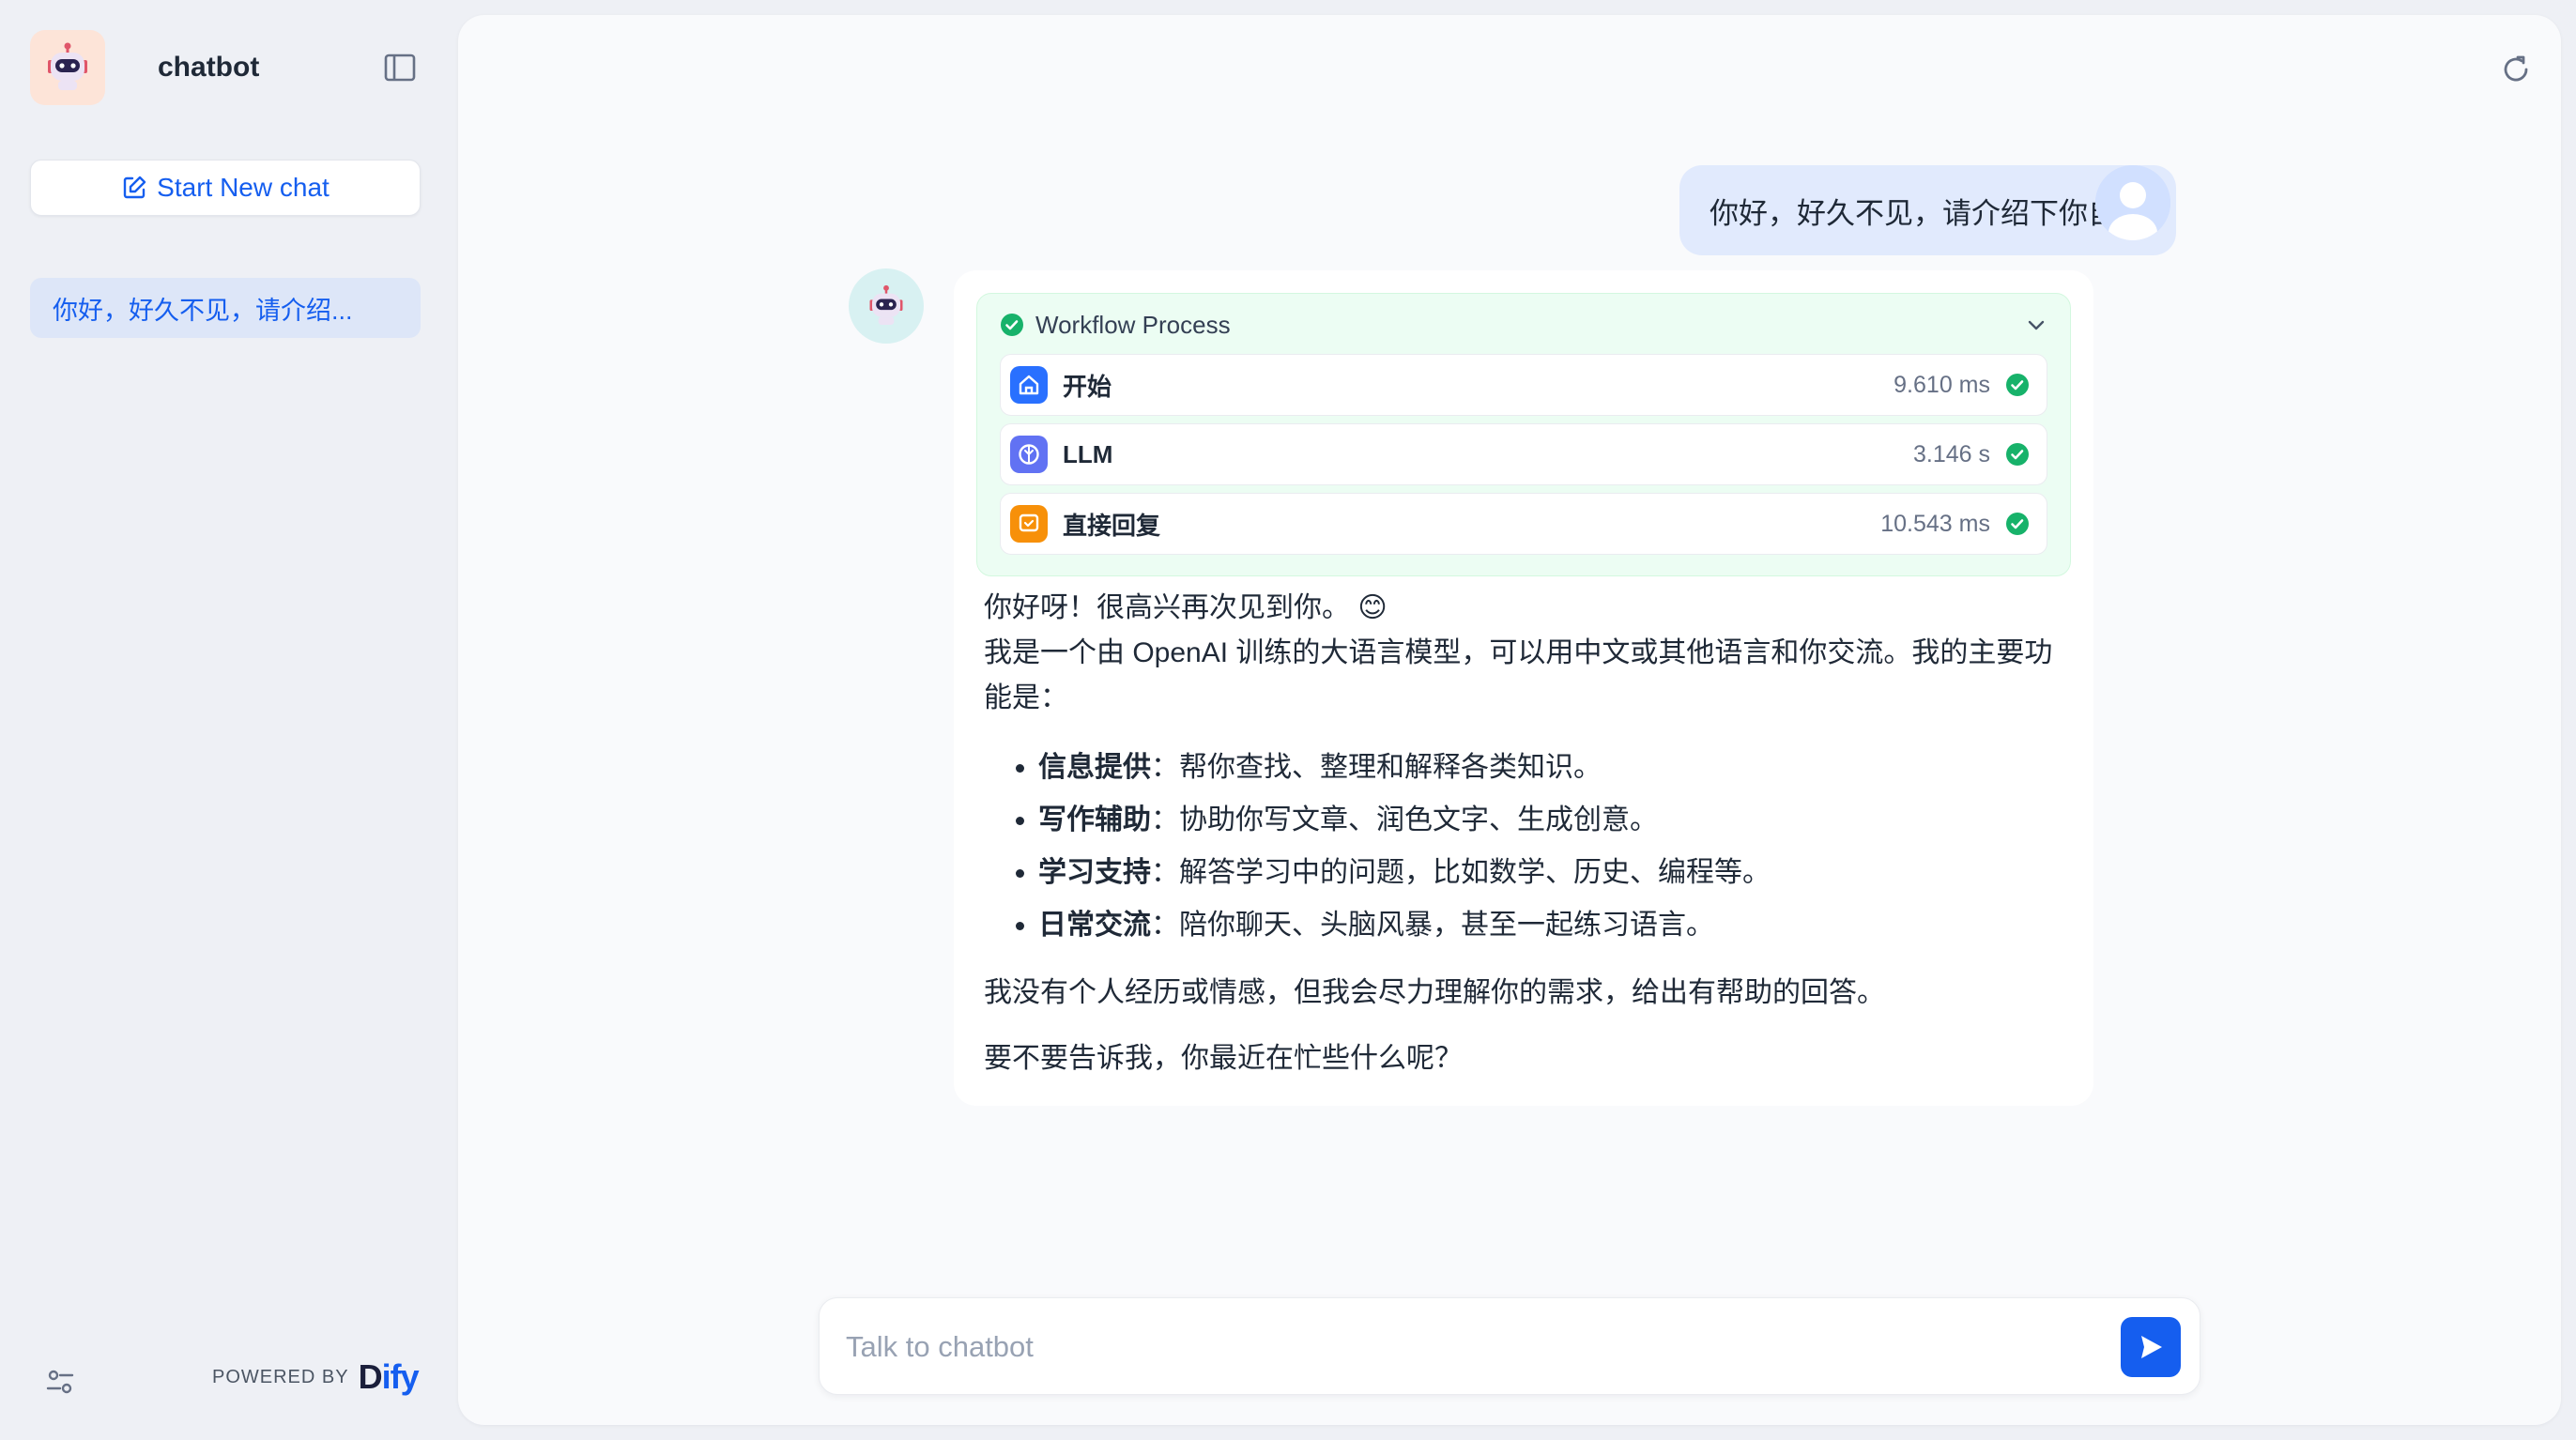 The image size is (2576, 1440). I want to click on feature-desc: ：协助你写文章、润色文字、生成创意。, so click(1405, 819).